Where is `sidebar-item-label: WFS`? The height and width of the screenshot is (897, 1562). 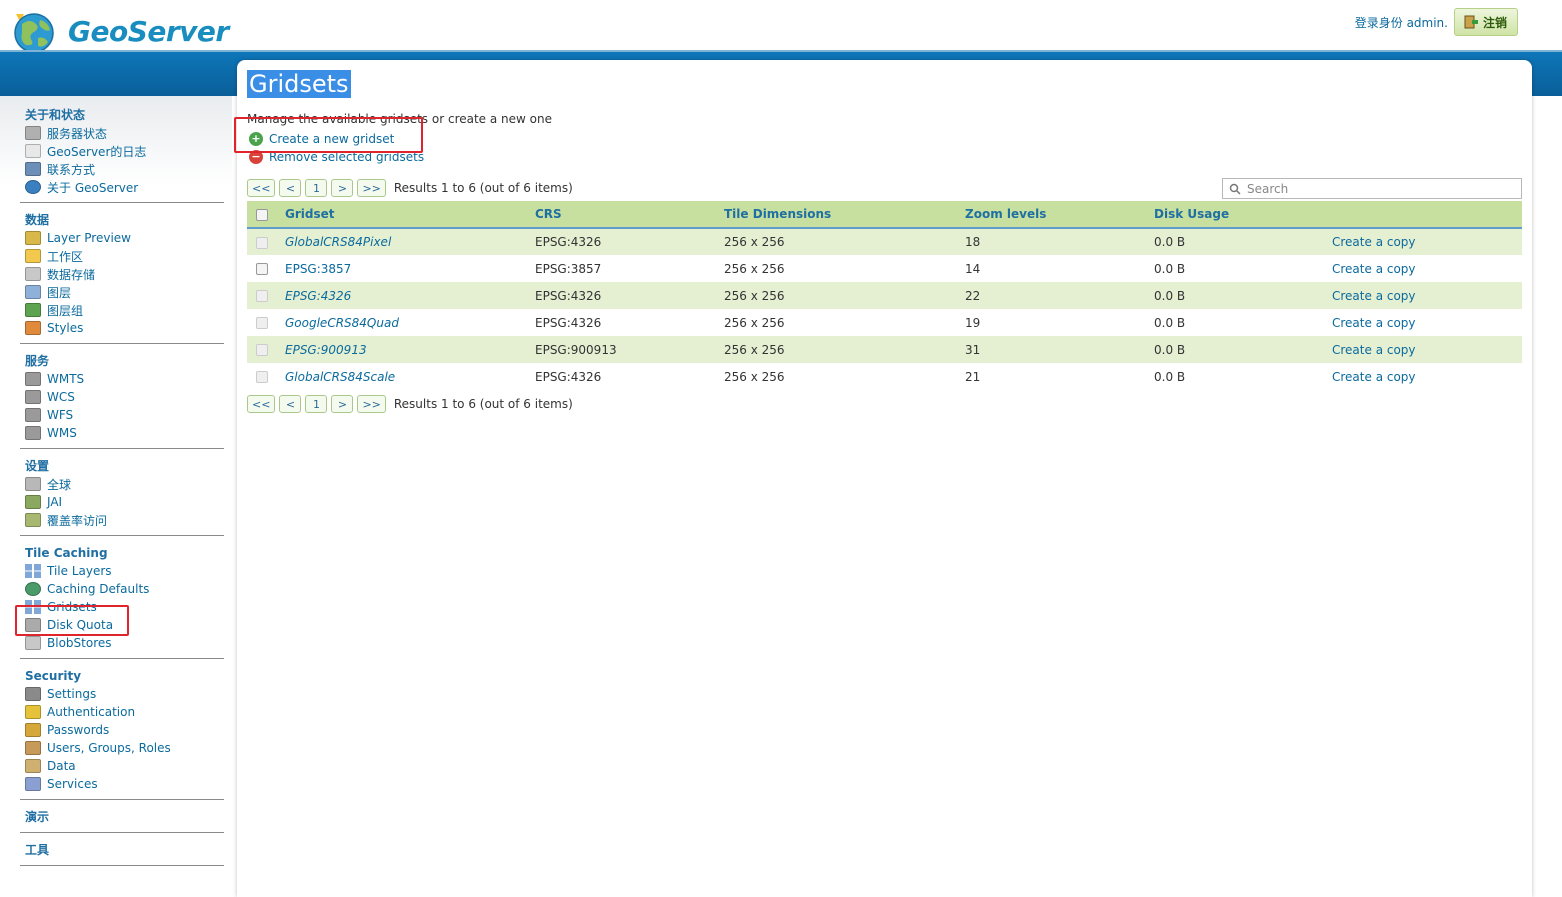
sidebar-item-label: WFS is located at coordinates (60, 415).